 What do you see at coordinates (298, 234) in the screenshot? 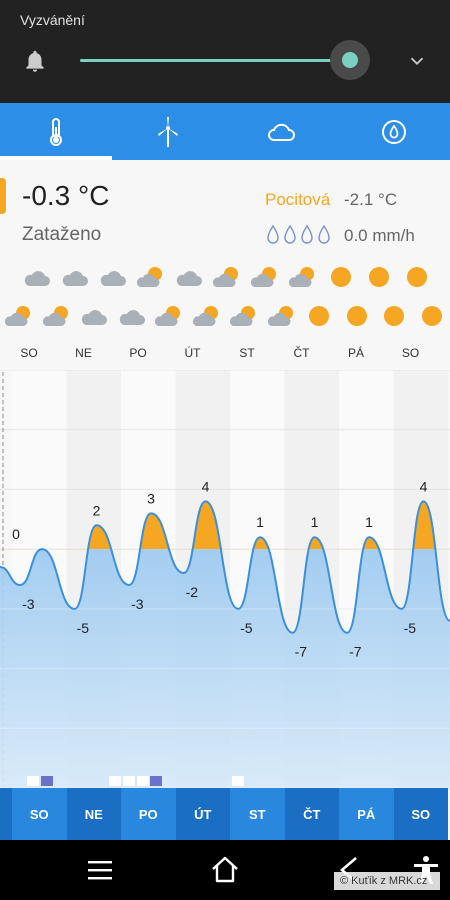
I see `precipitation-drops-icon` at bounding box center [298, 234].